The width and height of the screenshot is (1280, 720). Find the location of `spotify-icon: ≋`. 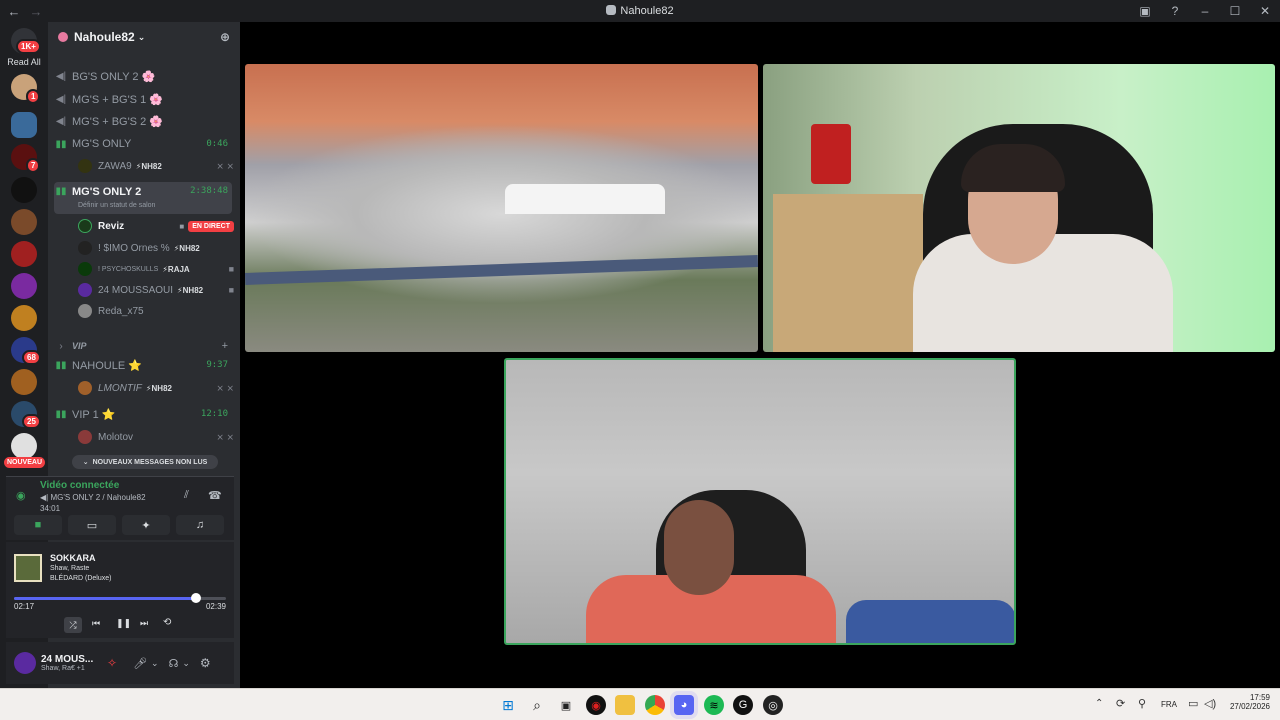

spotify-icon: ≋ is located at coordinates (714, 705).